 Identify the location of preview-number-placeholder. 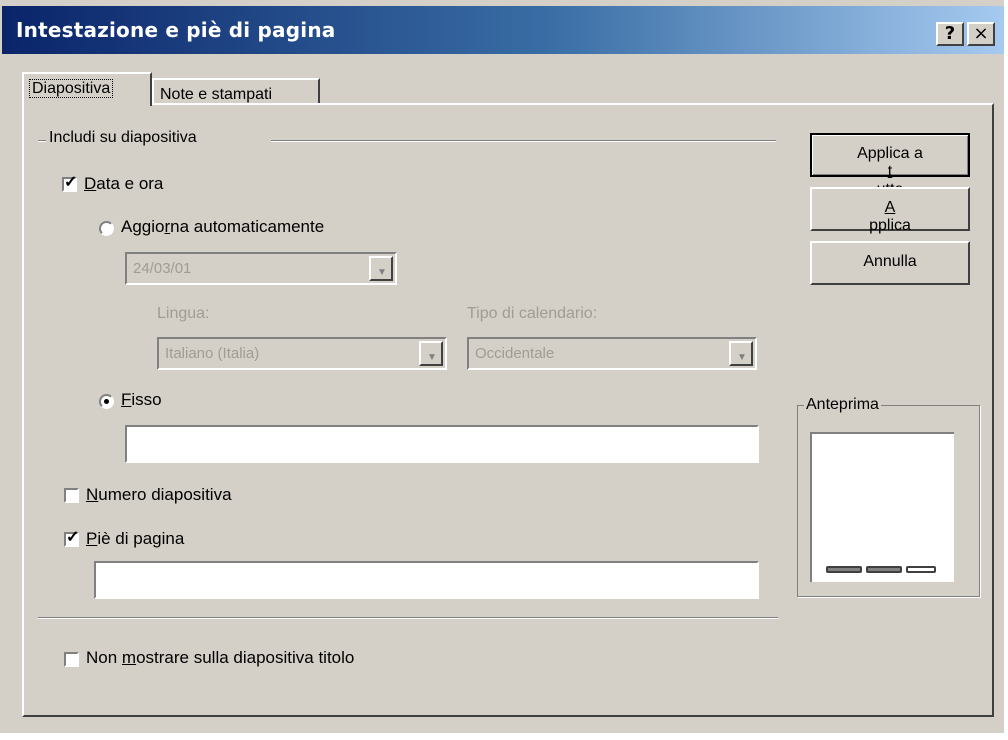
(921, 569).